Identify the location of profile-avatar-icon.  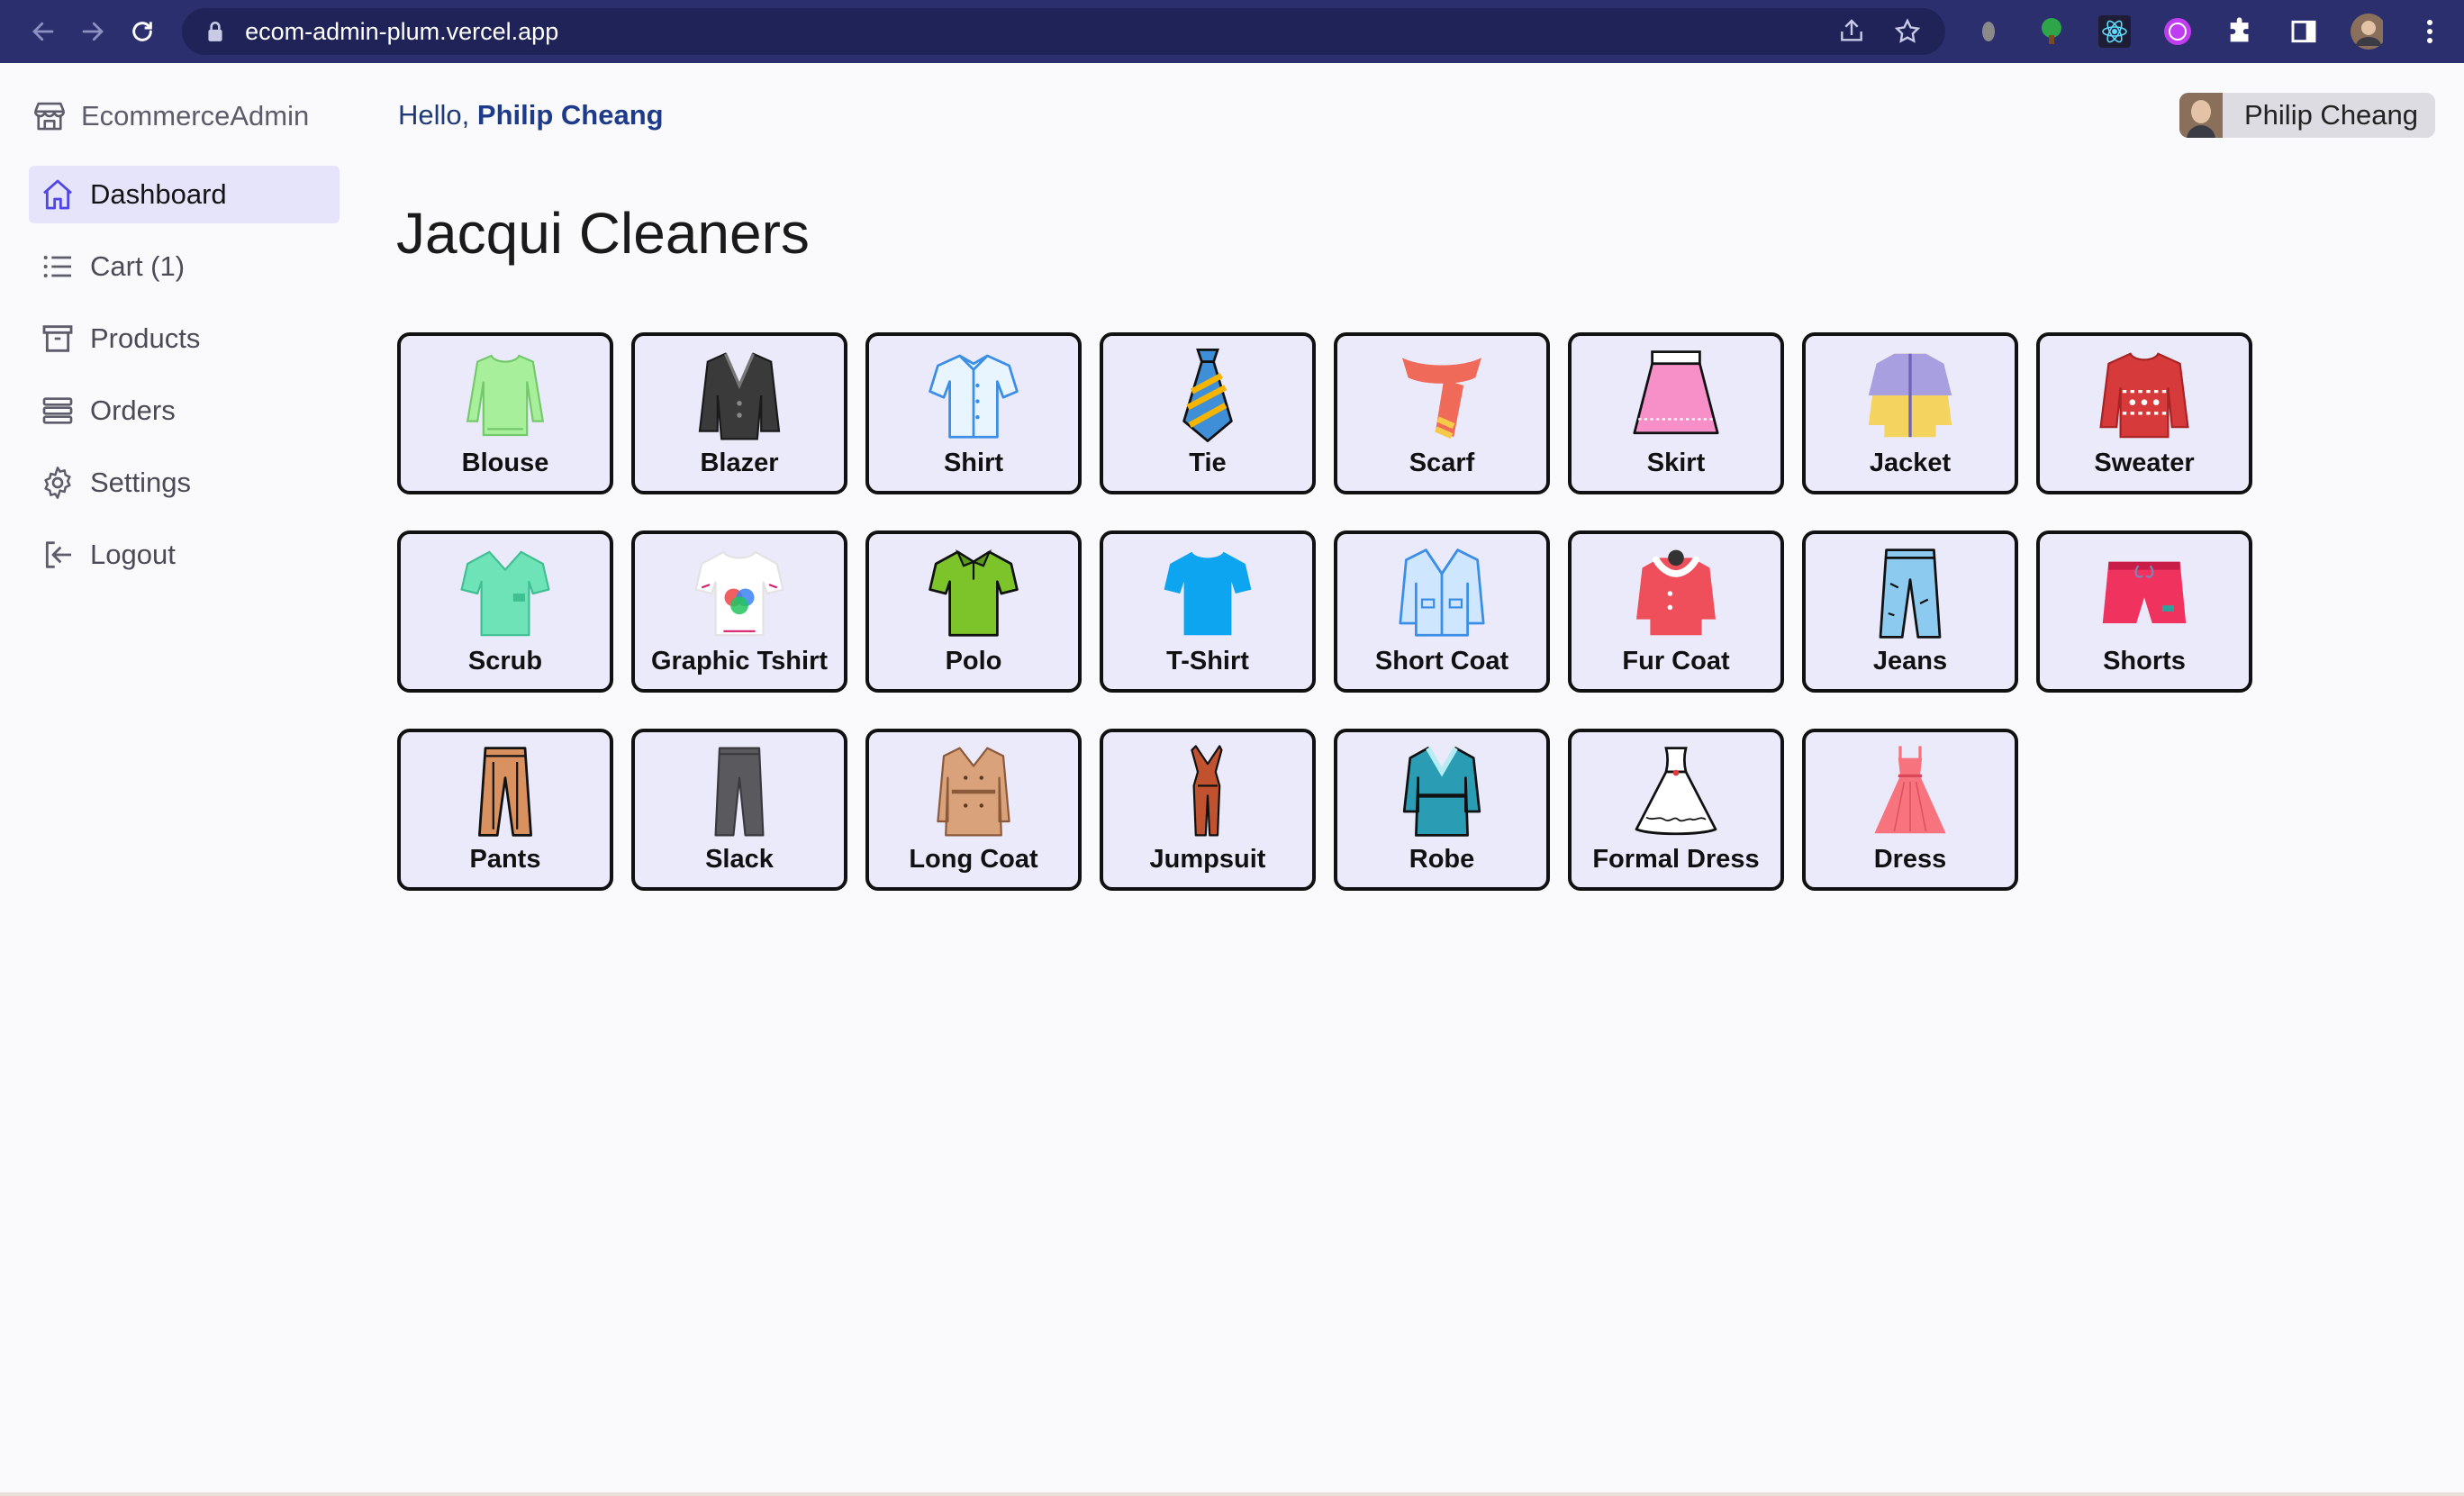
(2367, 32).